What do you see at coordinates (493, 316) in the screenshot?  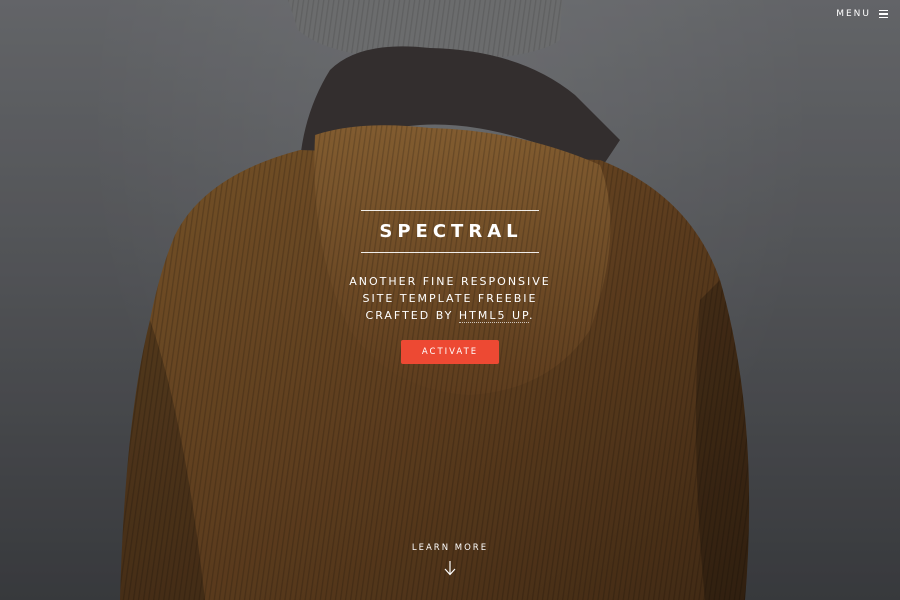 I see `html5up-link: HTML5 UP` at bounding box center [493, 316].